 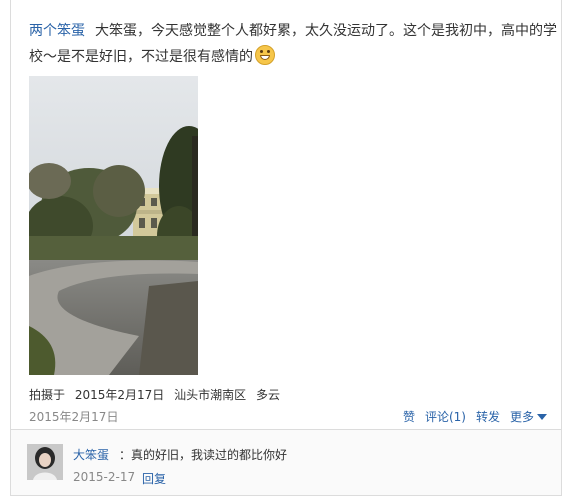 What do you see at coordinates (488, 416) in the screenshot?
I see `repost-button: 转发` at bounding box center [488, 416].